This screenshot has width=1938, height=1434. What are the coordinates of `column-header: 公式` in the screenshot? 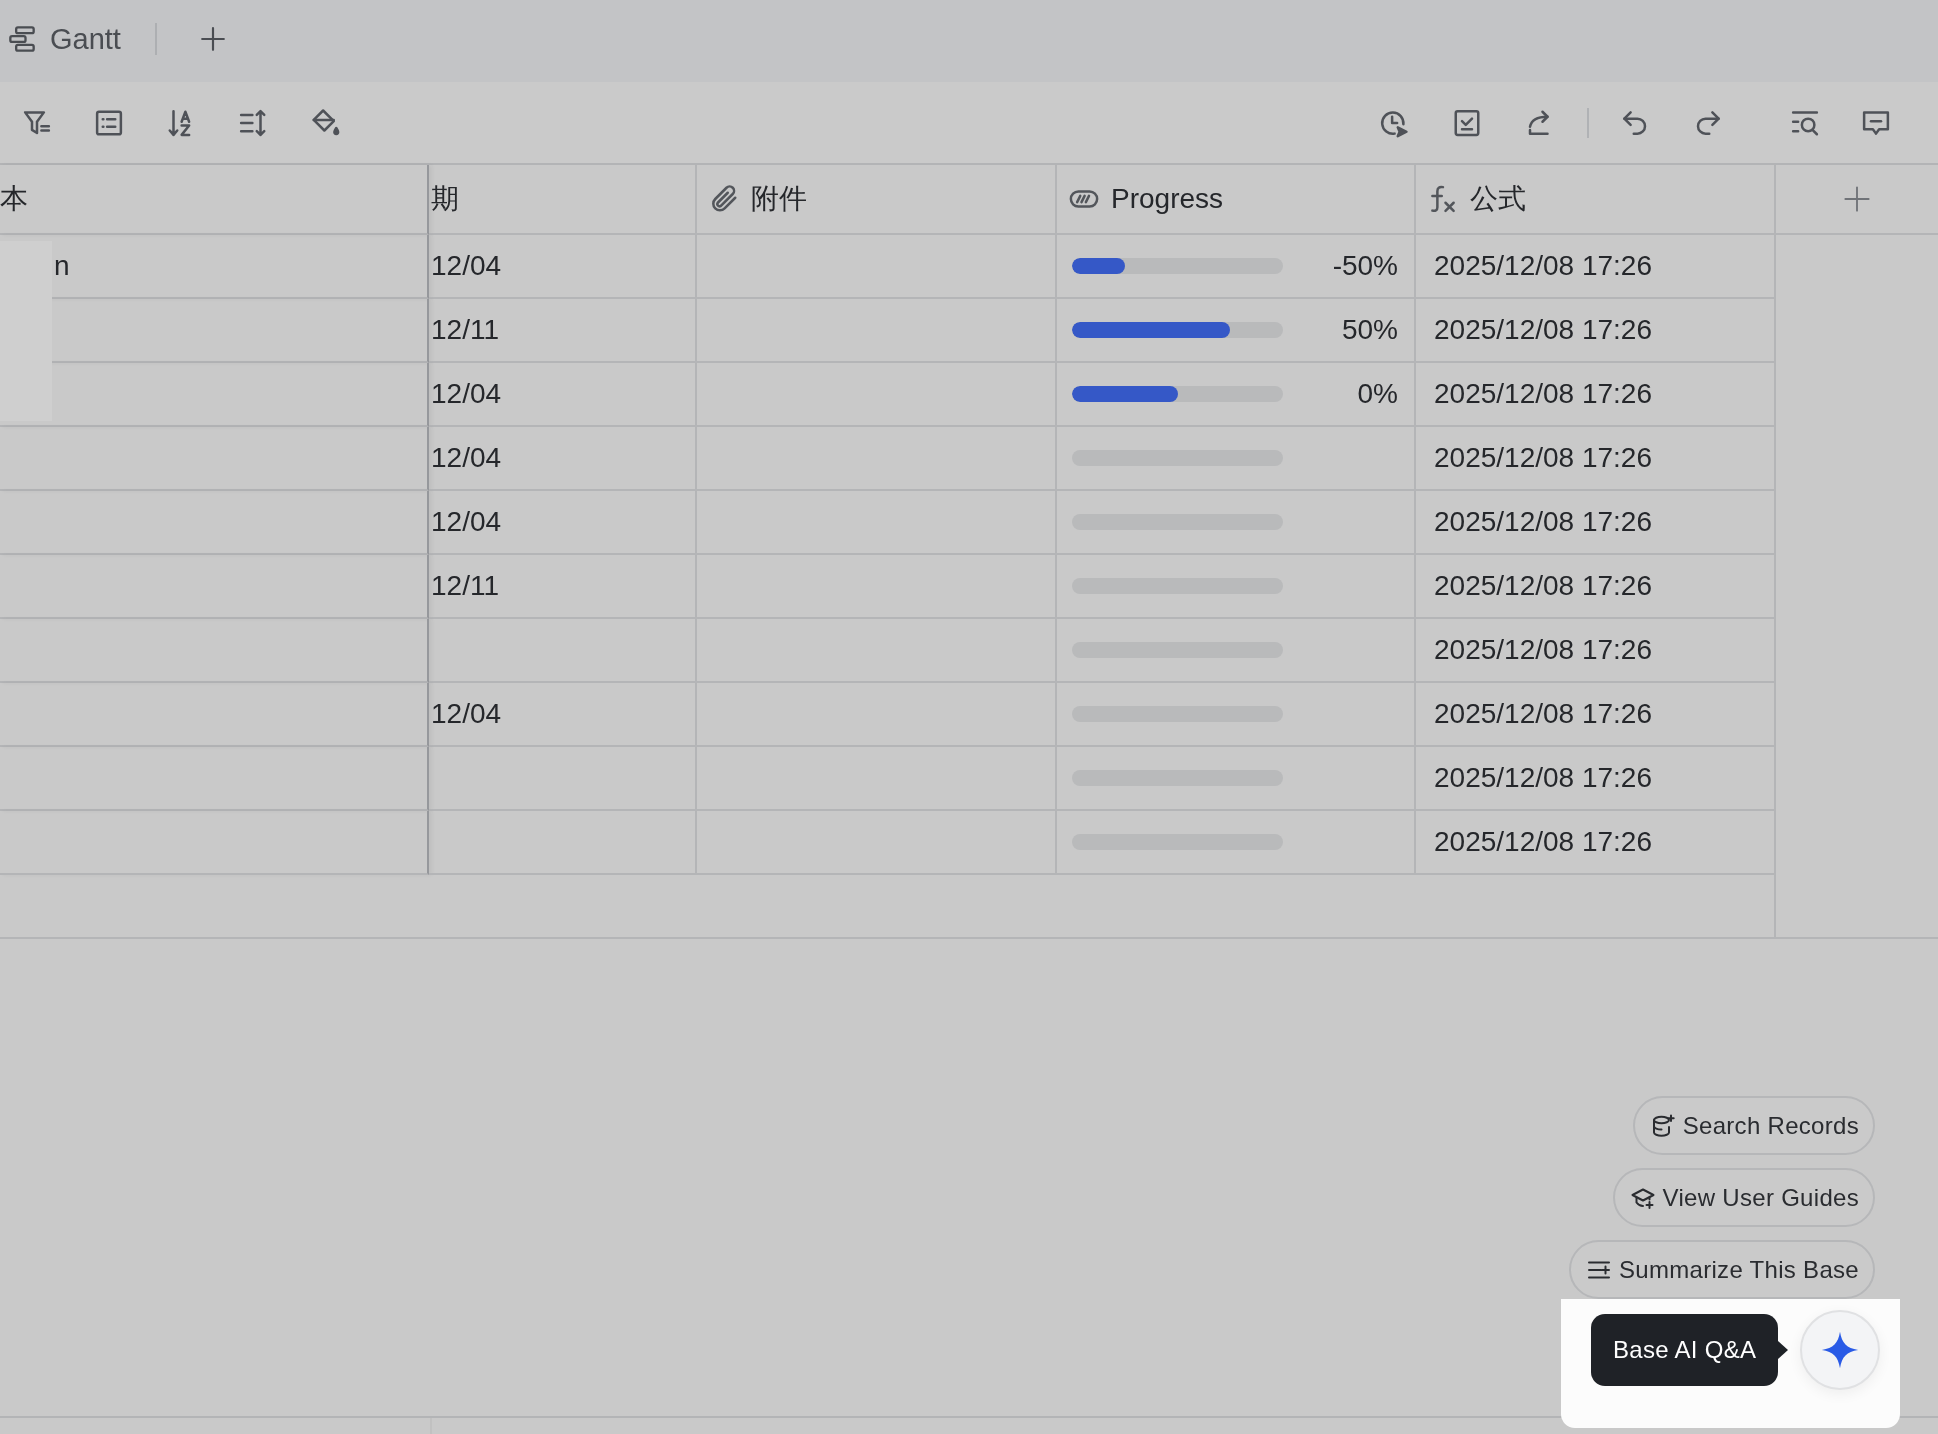 It's located at (1596, 200).